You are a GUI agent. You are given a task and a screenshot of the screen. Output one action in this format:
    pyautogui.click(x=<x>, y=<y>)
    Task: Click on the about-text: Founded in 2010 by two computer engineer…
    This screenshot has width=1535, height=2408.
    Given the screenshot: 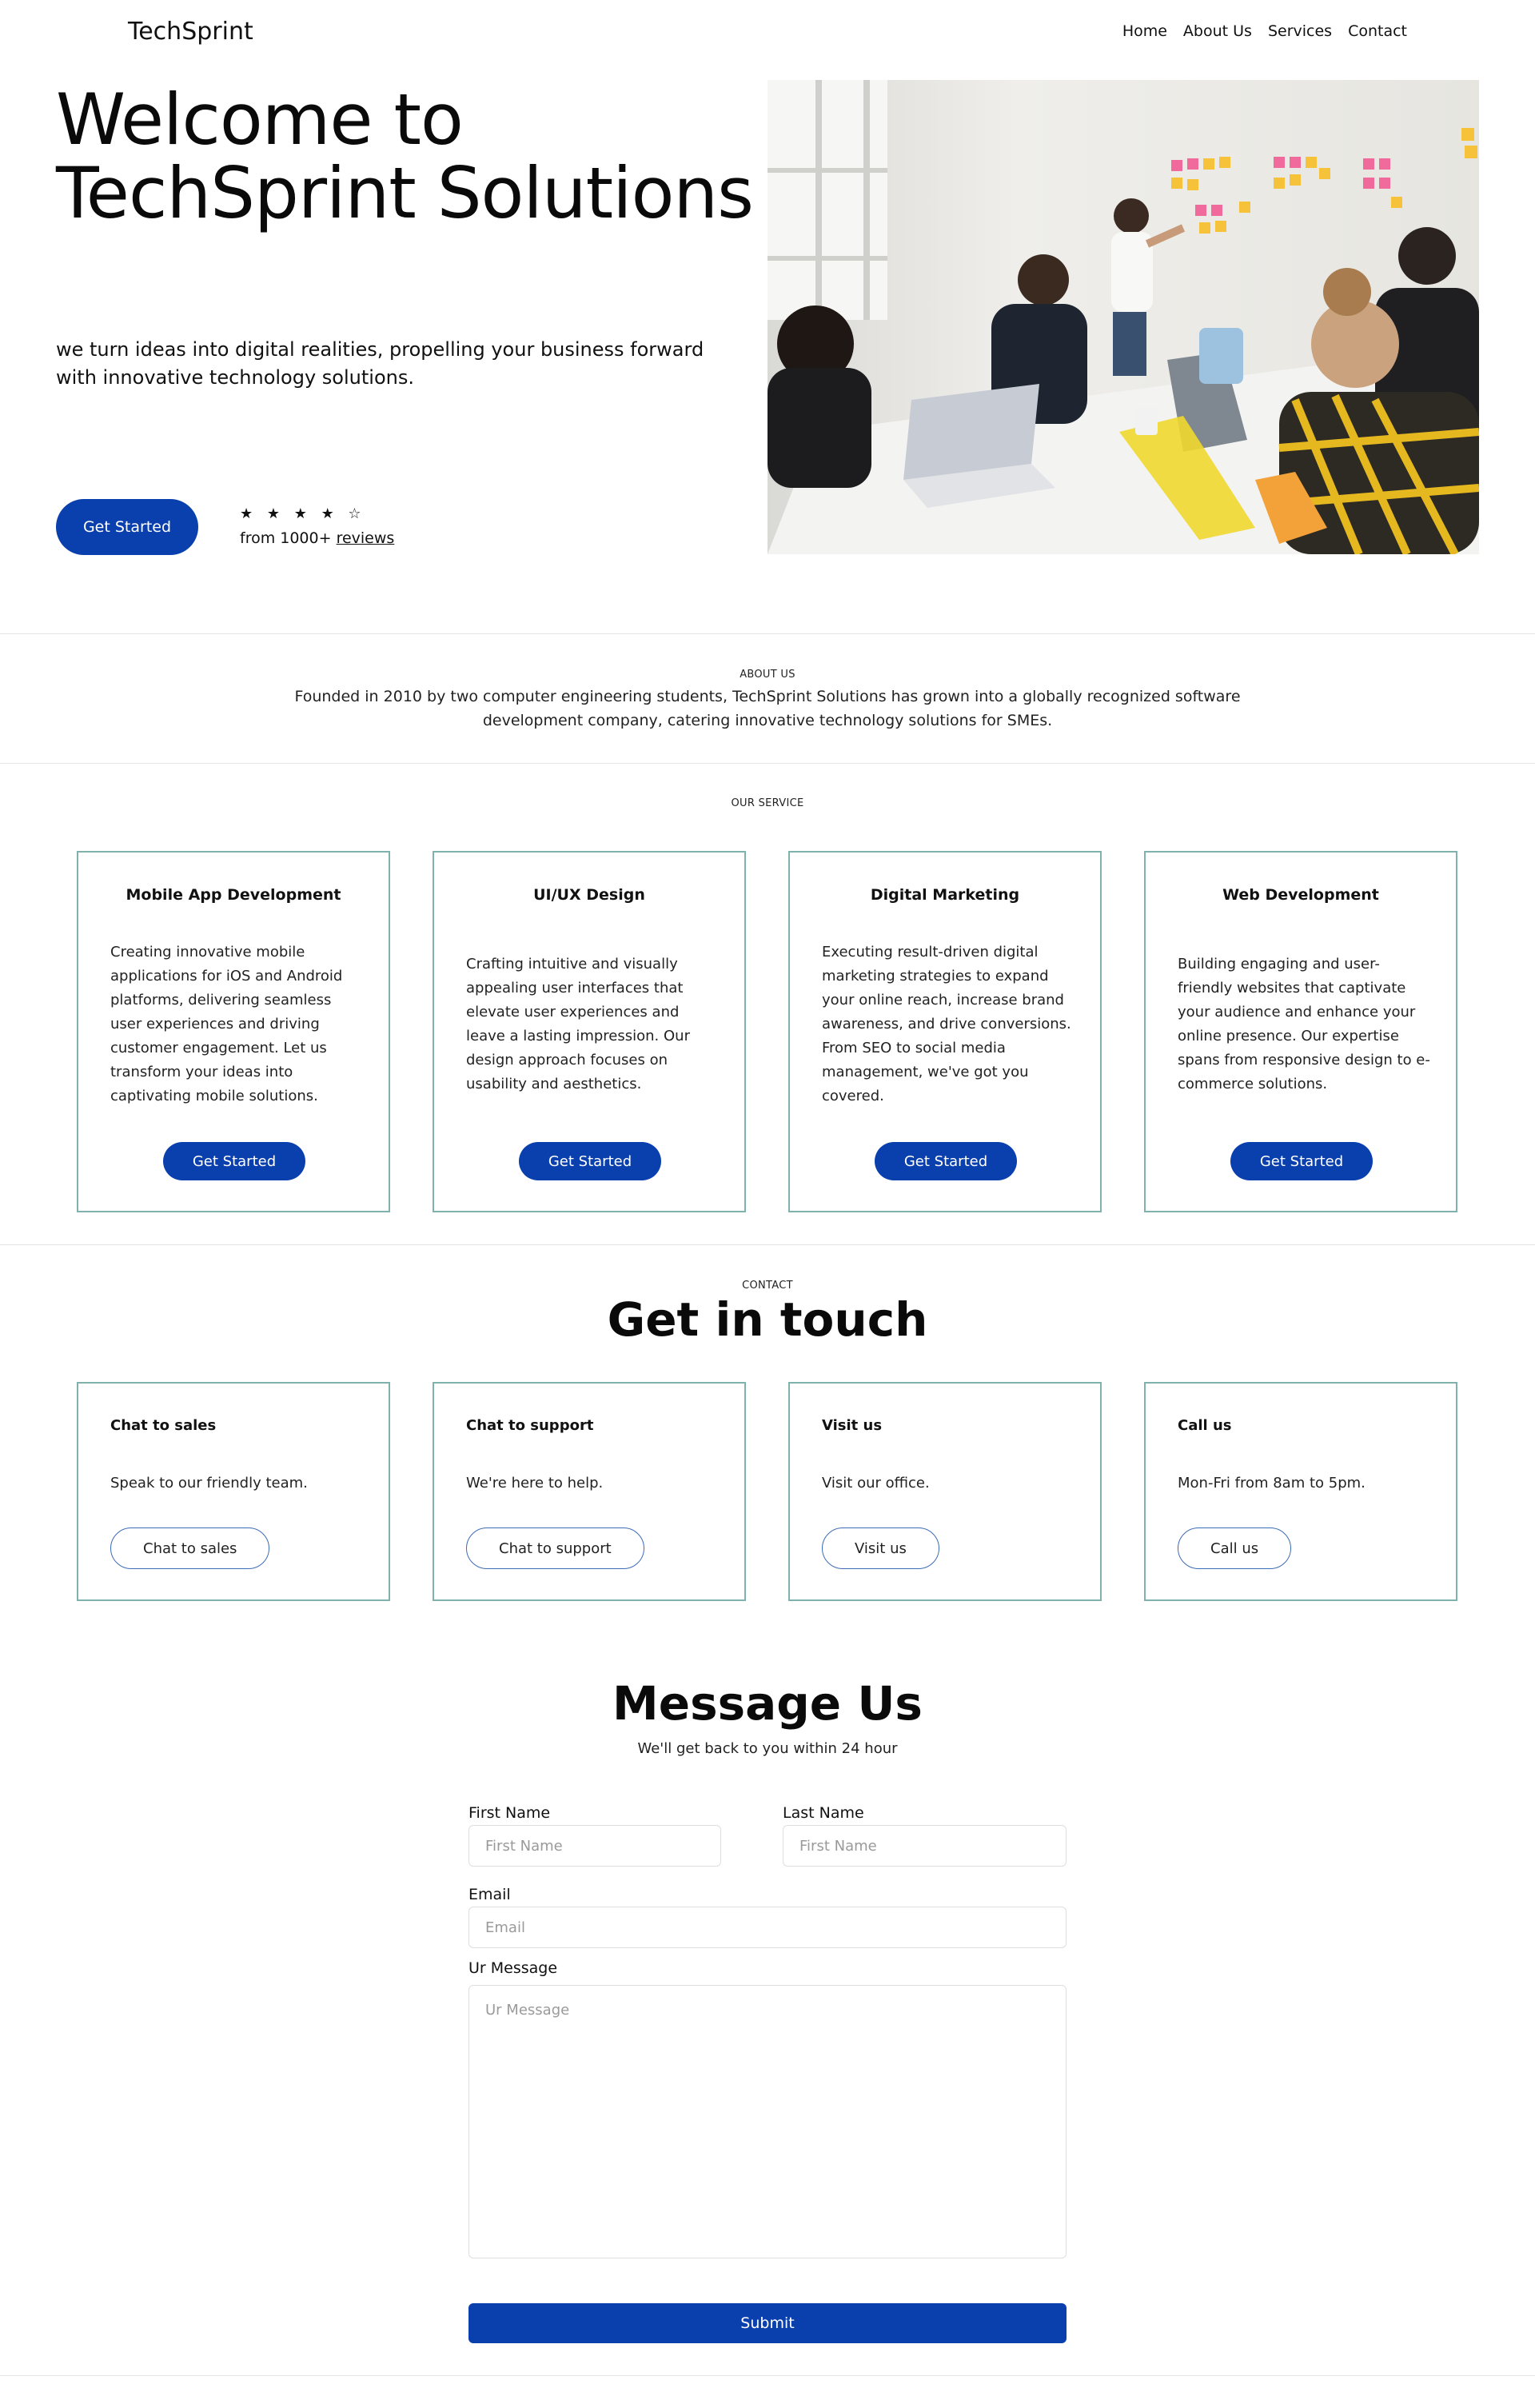 What is the action you would take?
    pyautogui.click(x=767, y=708)
    